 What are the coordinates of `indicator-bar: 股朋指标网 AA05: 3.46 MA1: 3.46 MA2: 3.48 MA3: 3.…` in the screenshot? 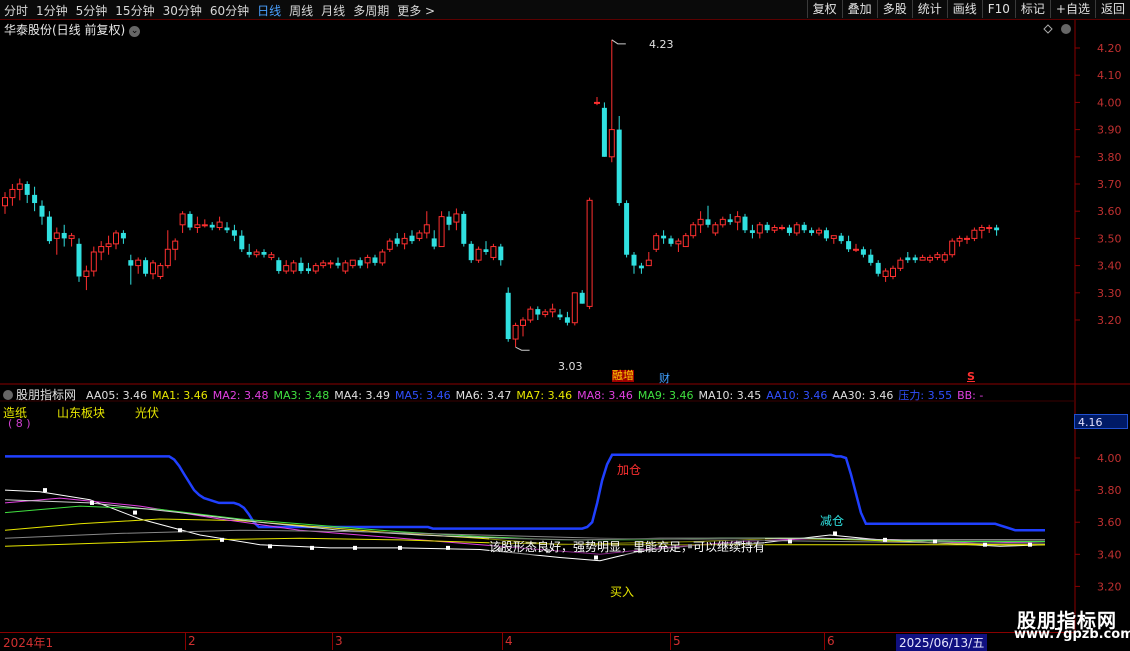 It's located at (537, 394).